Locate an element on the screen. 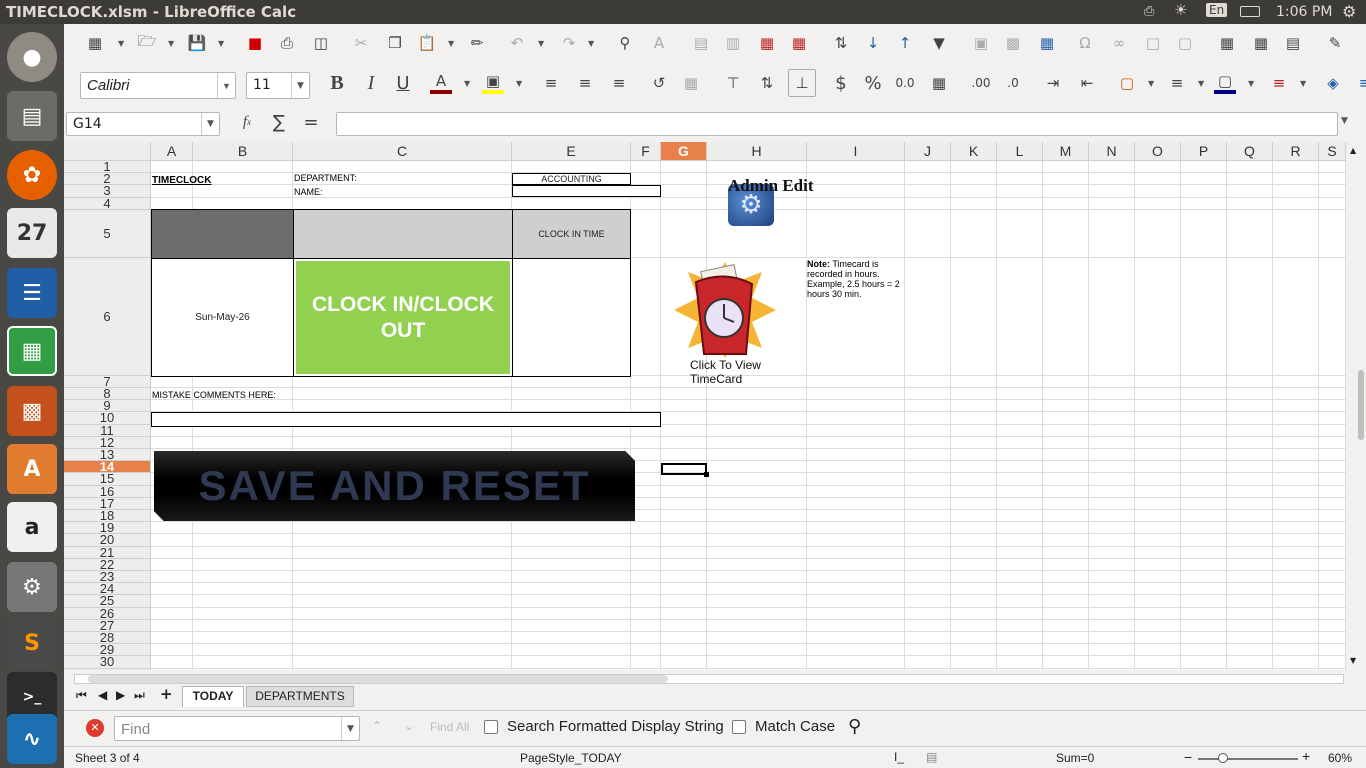  split-window-icon: ▤ is located at coordinates (1293, 43).